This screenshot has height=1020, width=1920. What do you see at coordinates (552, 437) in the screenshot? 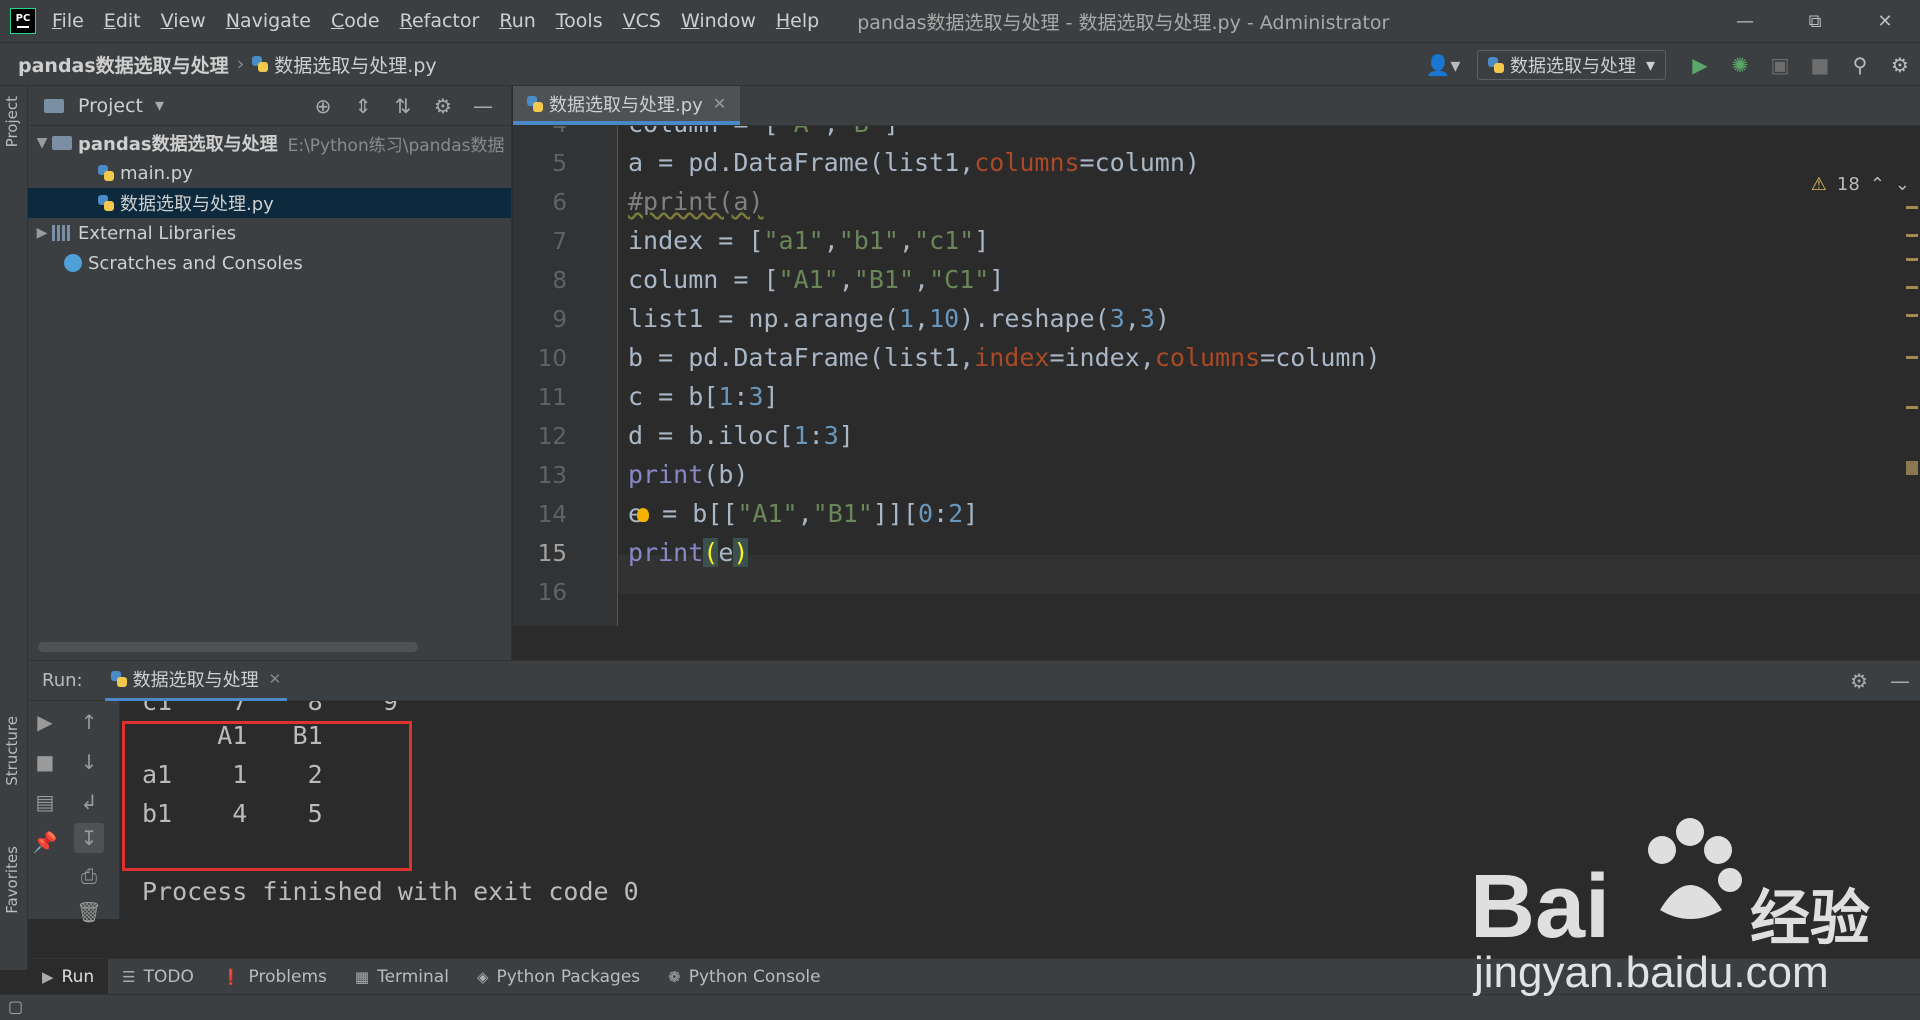
I see `line-number: 12` at bounding box center [552, 437].